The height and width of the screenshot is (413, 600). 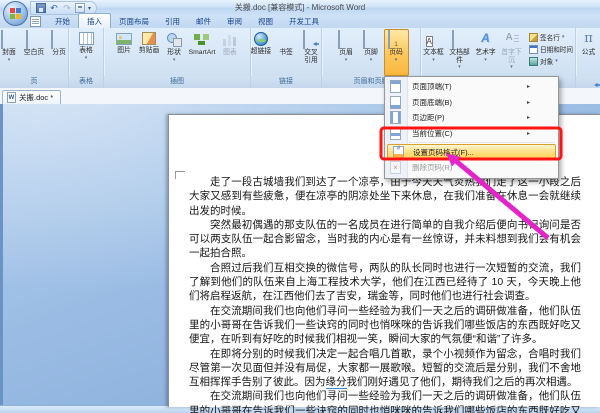 What do you see at coordinates (174, 39) in the screenshot?
I see `shapes-icon` at bounding box center [174, 39].